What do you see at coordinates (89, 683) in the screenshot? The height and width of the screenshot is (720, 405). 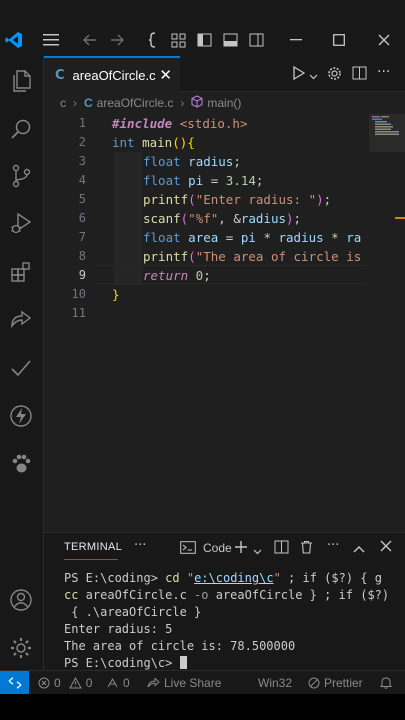 I see `warning-count: 0` at bounding box center [89, 683].